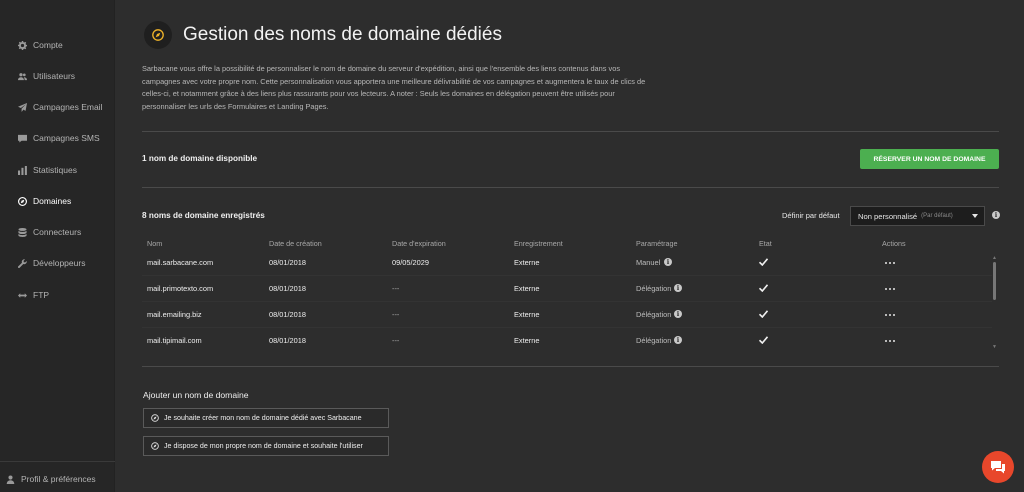 Image resolution: width=1024 pixels, height=492 pixels. What do you see at coordinates (196, 395) in the screenshot?
I see `add-domain-title: Ajouter un nom de domaine` at bounding box center [196, 395].